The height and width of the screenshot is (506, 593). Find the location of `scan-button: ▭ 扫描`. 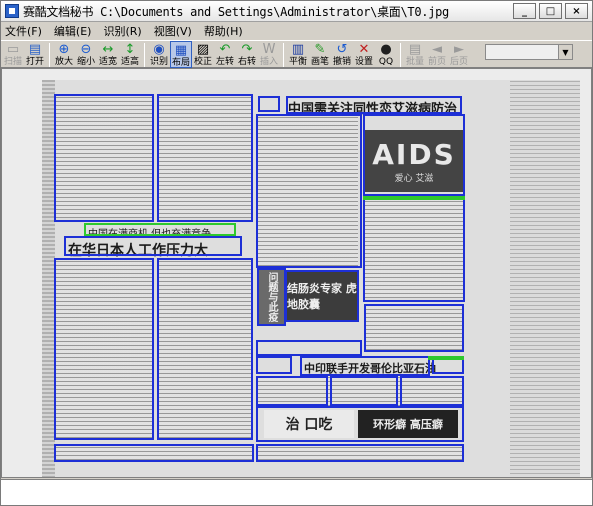

scan-button: ▭ 扫描 is located at coordinates (13, 54).